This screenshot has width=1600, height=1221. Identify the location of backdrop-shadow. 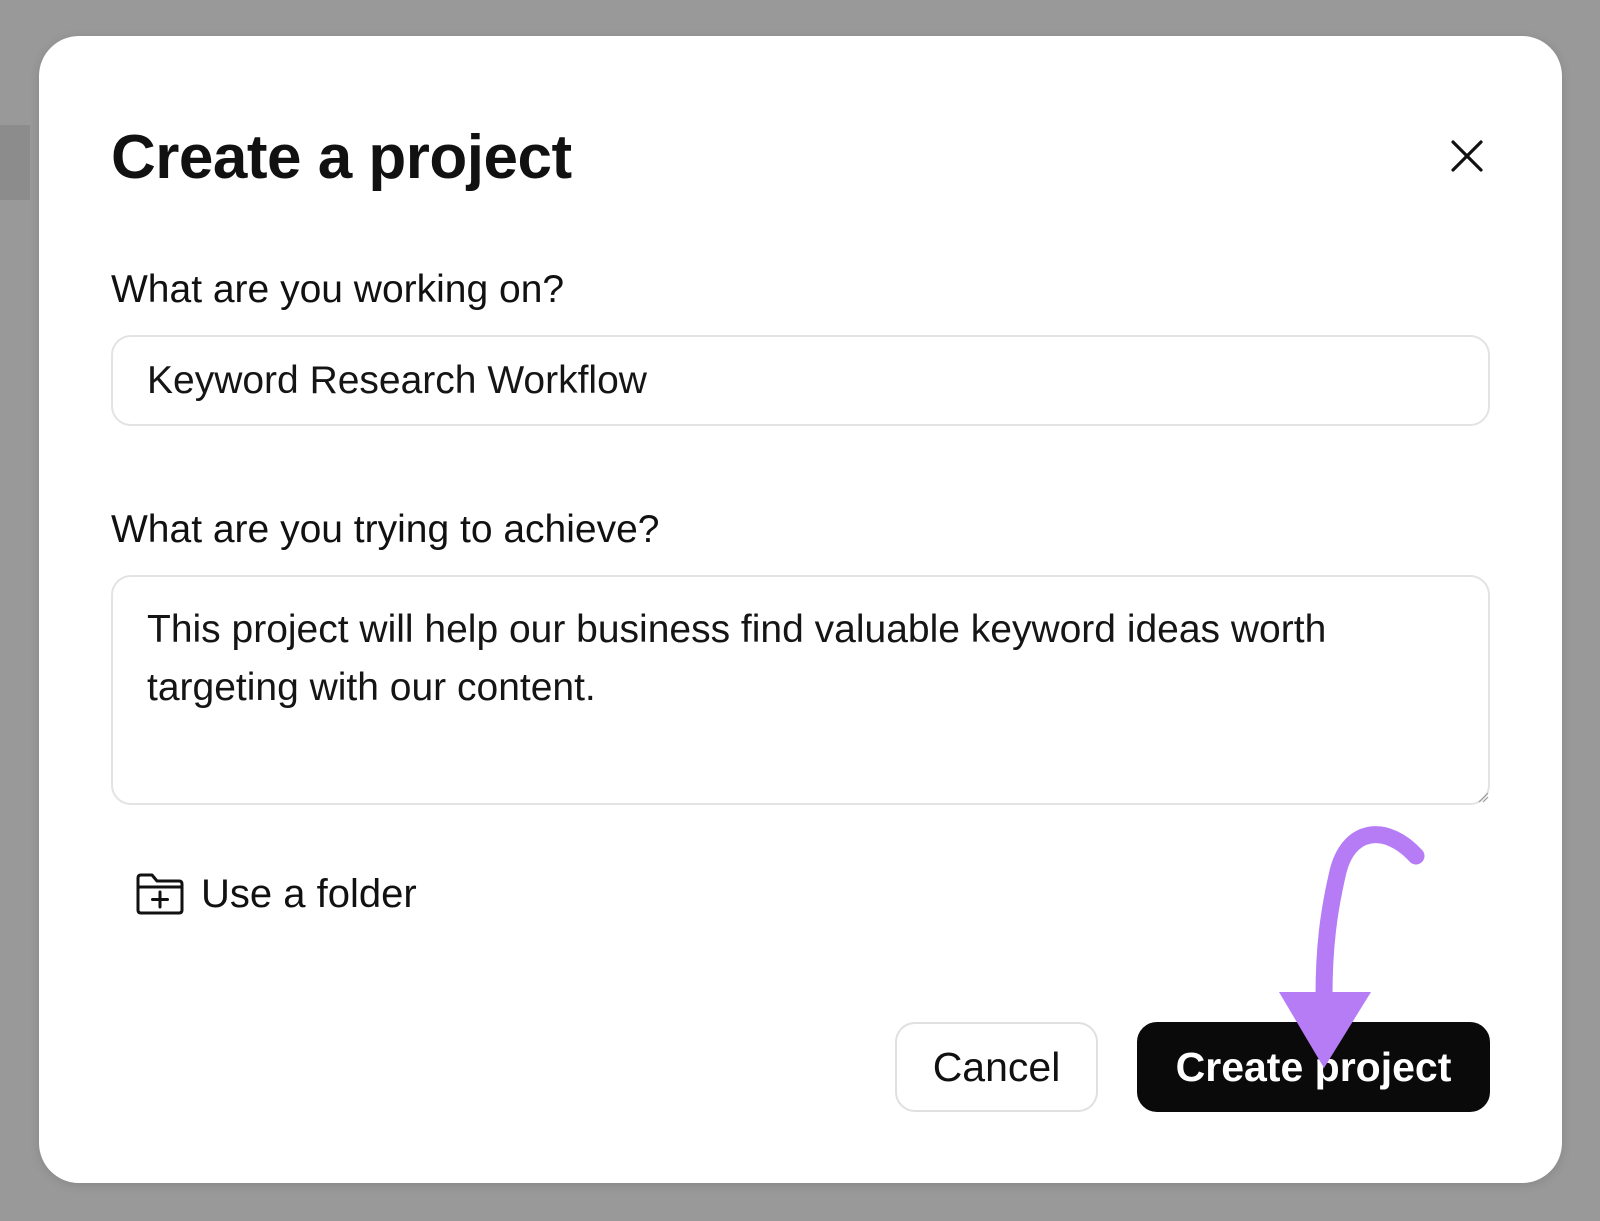
(15, 162).